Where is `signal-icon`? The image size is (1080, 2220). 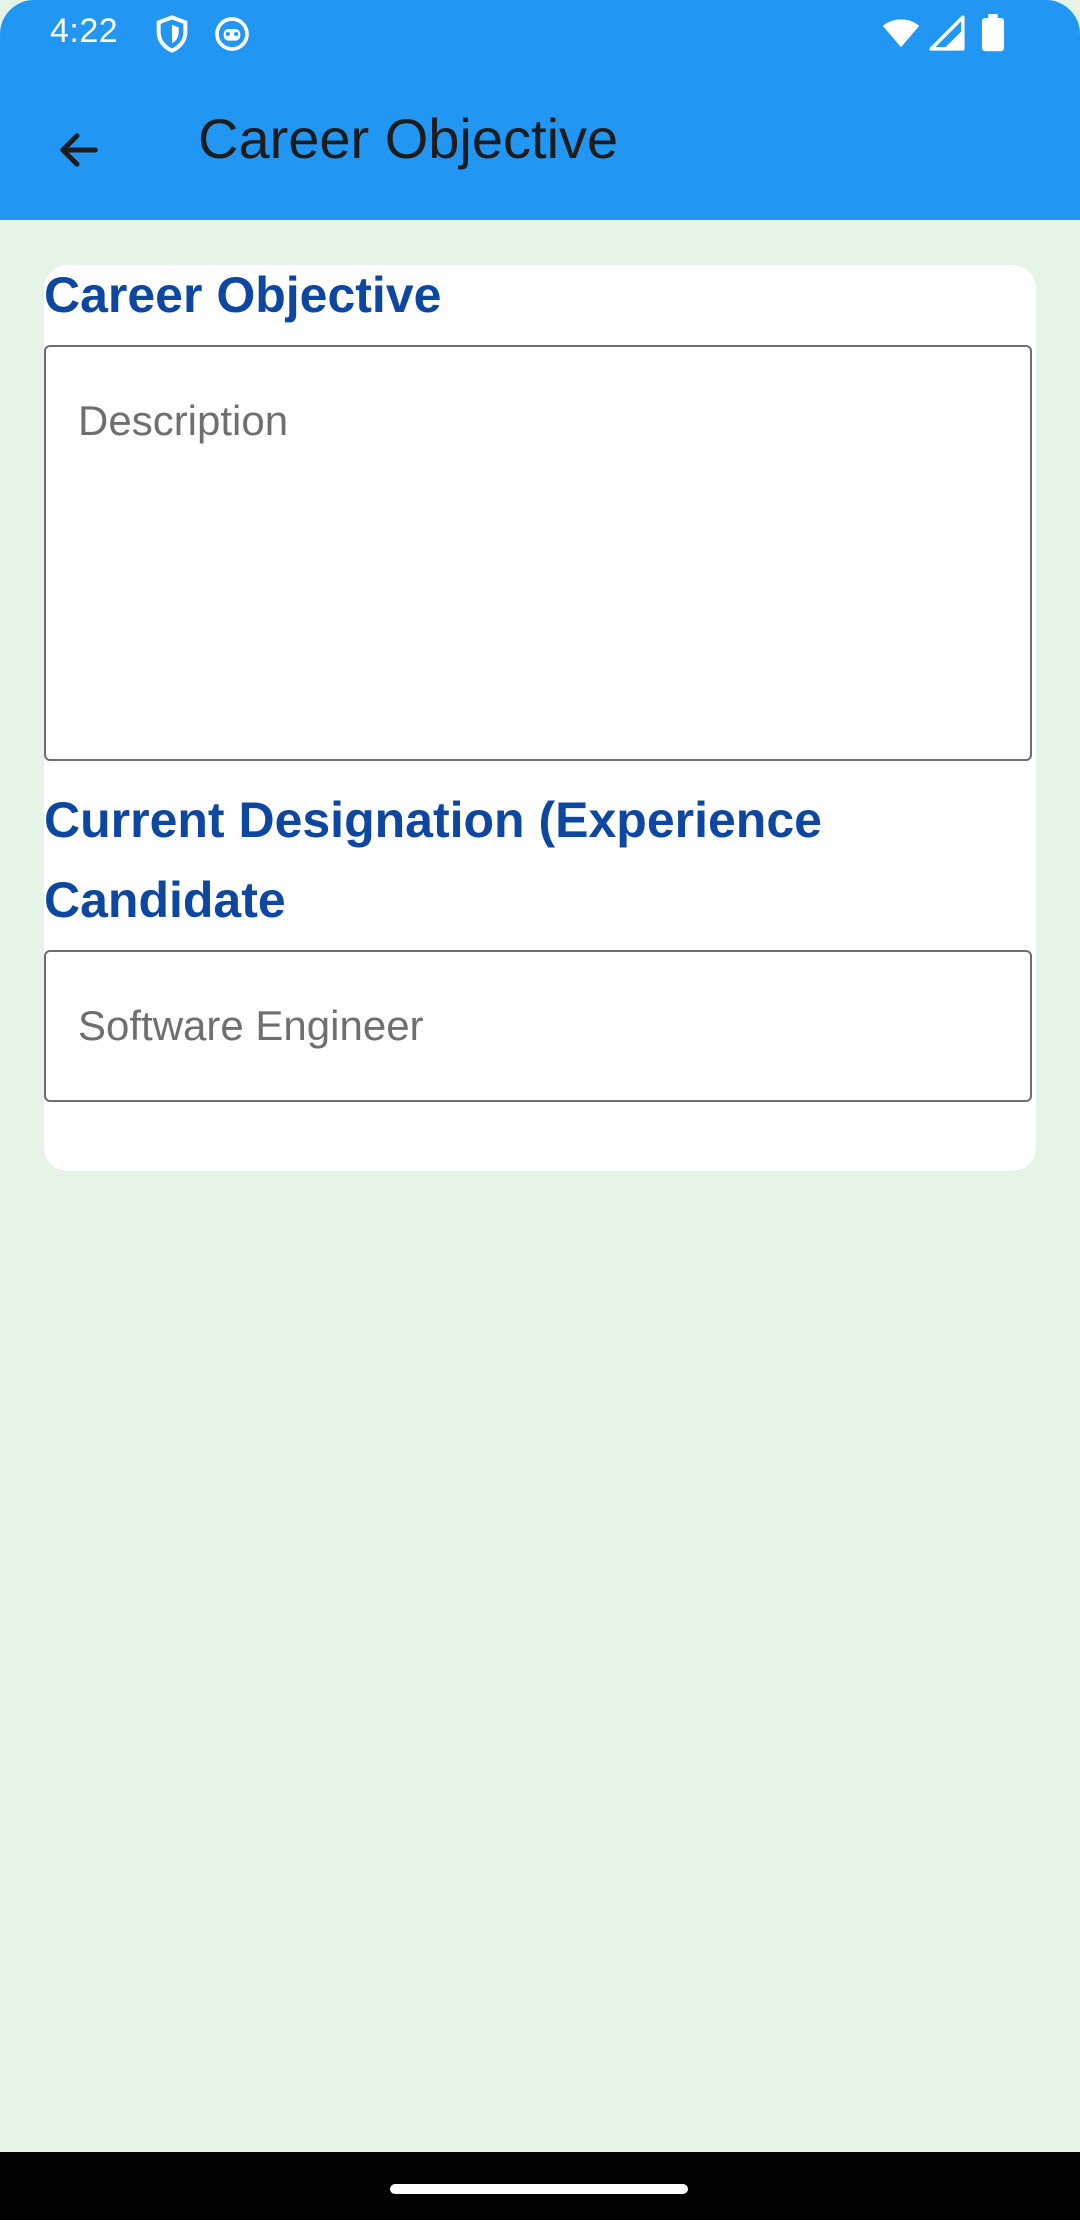 signal-icon is located at coordinates (947, 35).